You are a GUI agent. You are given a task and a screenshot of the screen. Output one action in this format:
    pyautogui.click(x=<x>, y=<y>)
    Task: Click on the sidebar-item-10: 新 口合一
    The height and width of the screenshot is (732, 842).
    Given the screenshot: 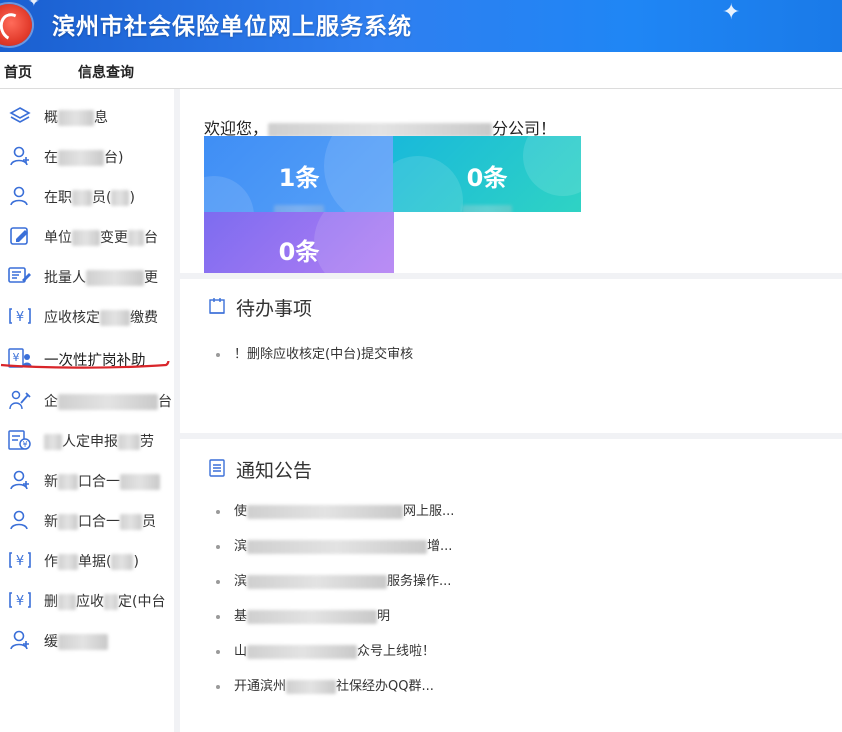 What is the action you would take?
    pyautogui.click(x=89, y=481)
    